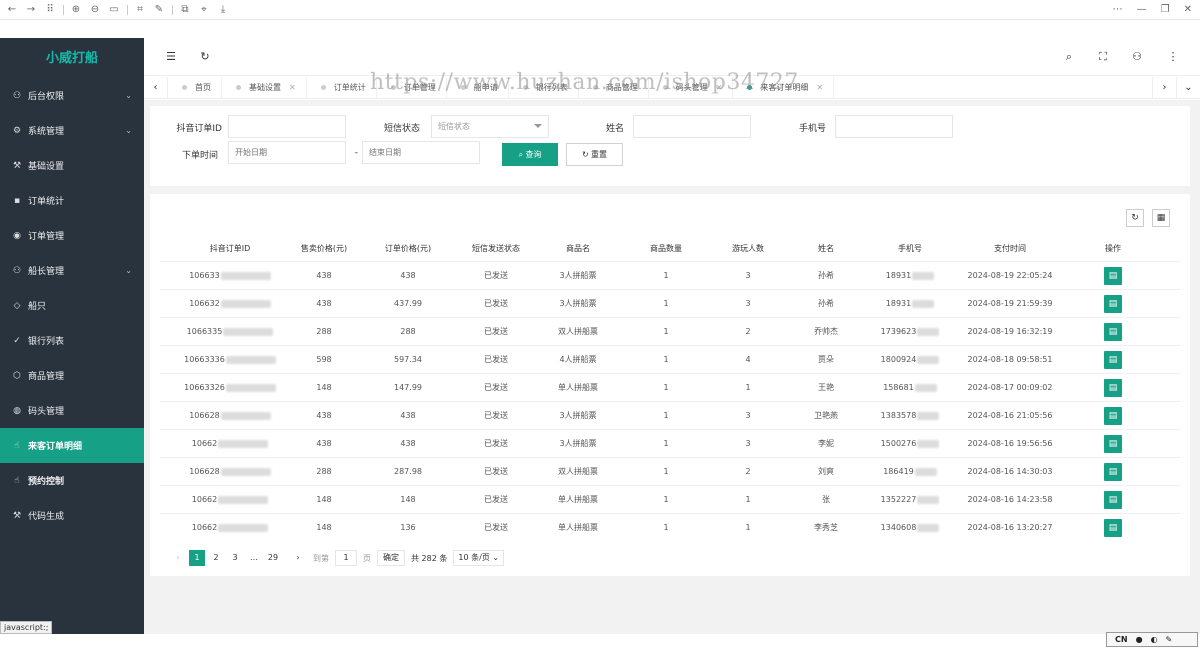 This screenshot has height=650, width=1200. I want to click on tab: 来客订单明细 ✕, so click(784, 87).